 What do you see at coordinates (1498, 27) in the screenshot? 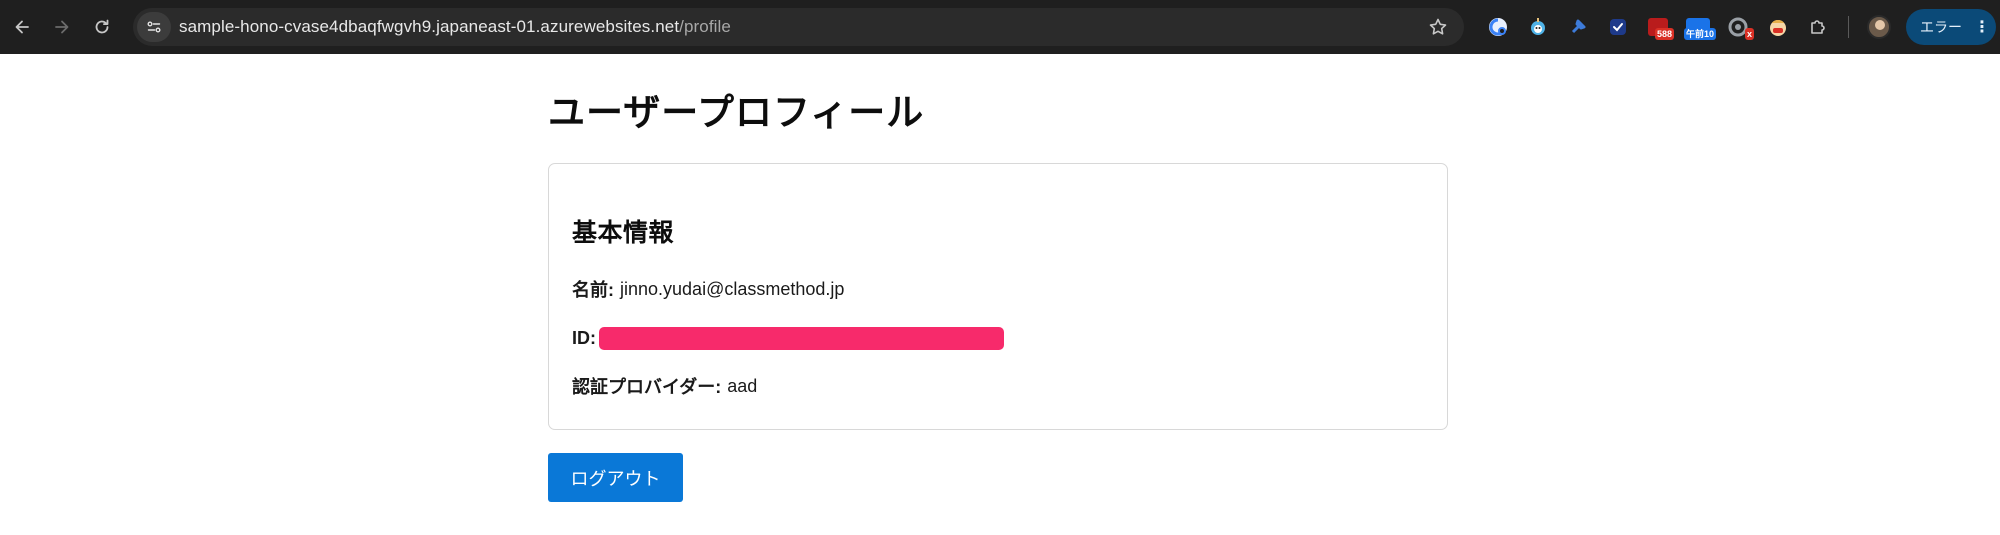
I see `pdf-extension-icon` at bounding box center [1498, 27].